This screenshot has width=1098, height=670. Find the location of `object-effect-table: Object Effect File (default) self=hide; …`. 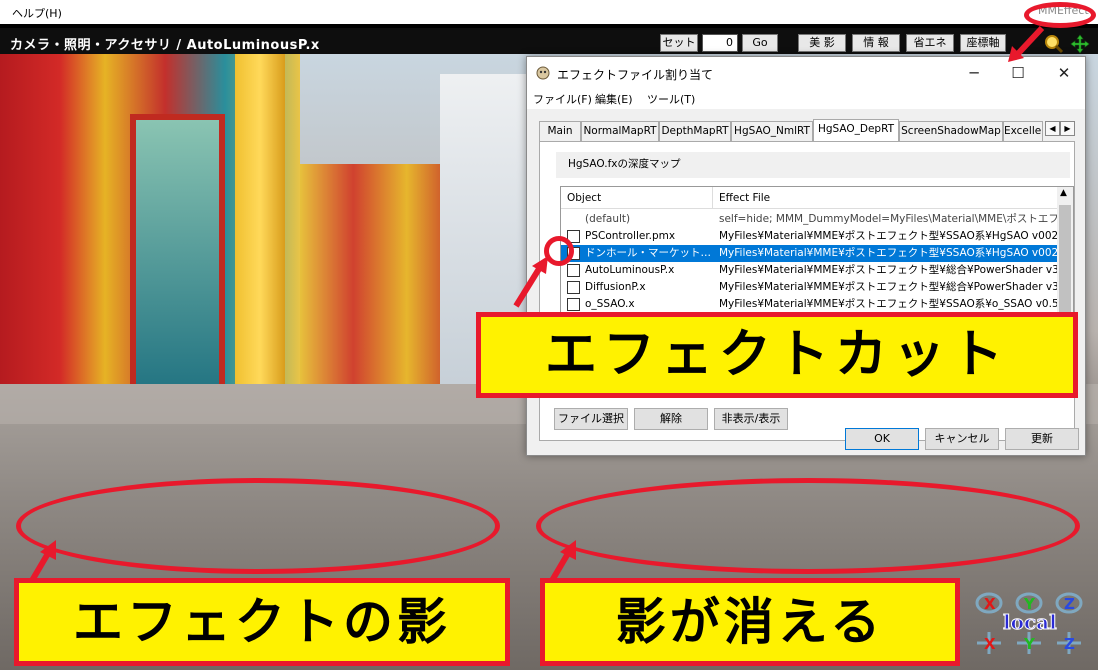

object-effect-table: Object Effect File (default) self=hide; … is located at coordinates (817, 251).